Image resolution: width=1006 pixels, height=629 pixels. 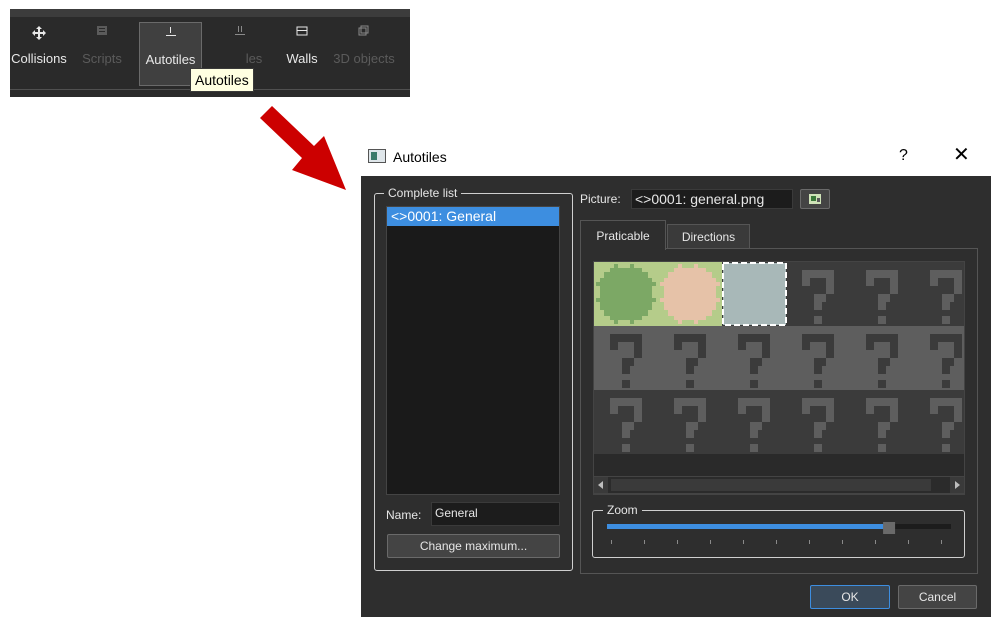 What do you see at coordinates (937, 597) in the screenshot?
I see `cancel-button: Cancel` at bounding box center [937, 597].